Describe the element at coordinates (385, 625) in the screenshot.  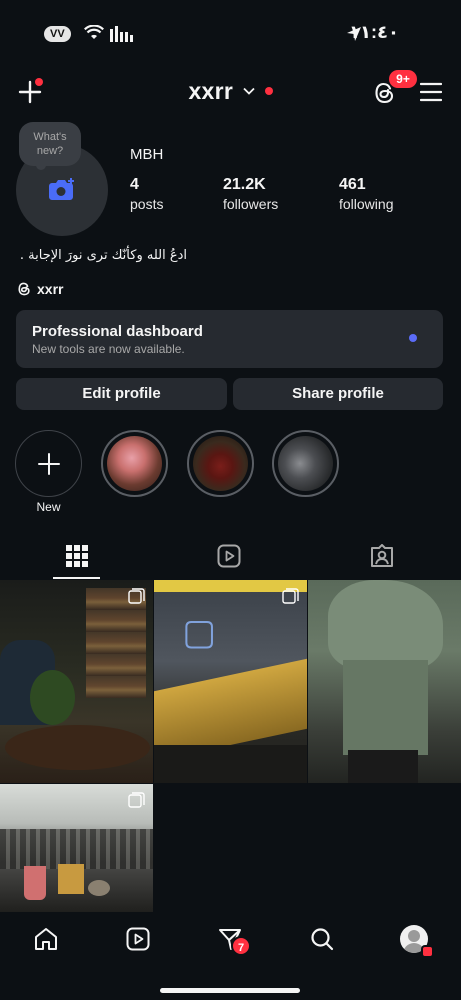
I see `hoodie-shape` at that location.